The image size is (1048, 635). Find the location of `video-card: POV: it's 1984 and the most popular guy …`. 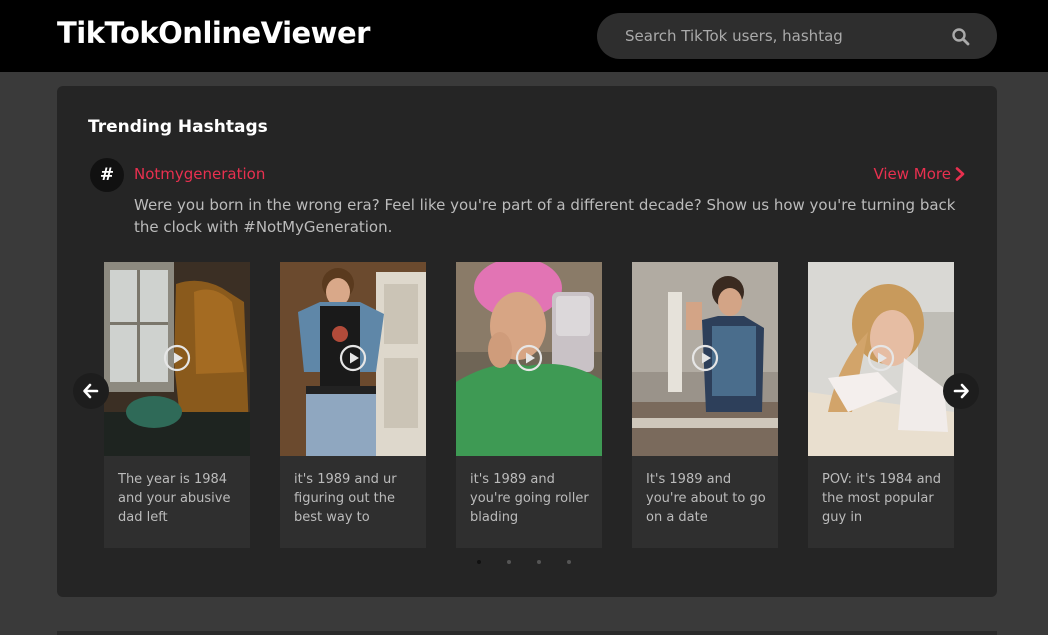

video-card: POV: it's 1984 and the most popular guy … is located at coordinates (881, 405).